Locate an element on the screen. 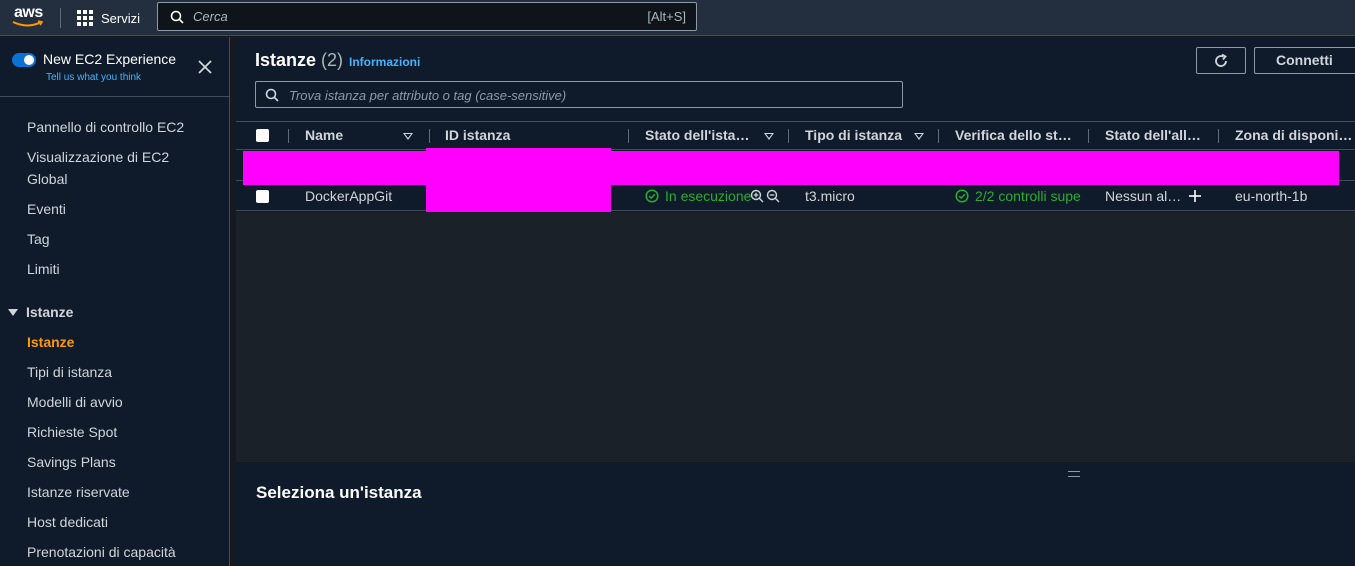  sidebar-item-instances: Istanze is located at coordinates (50, 342).